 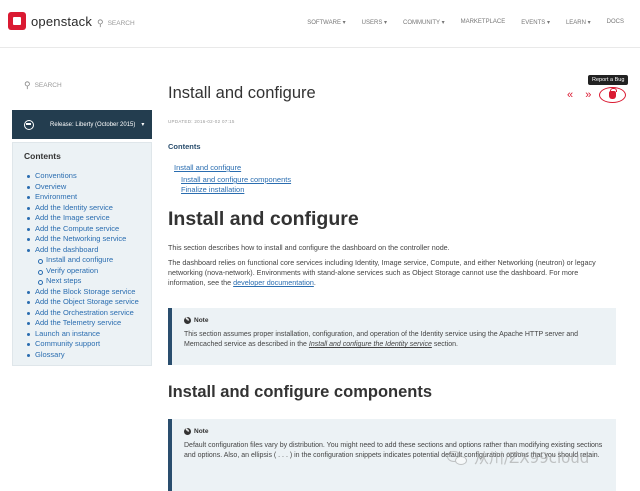 What do you see at coordinates (121, 23) in the screenshot?
I see `top-search-label: SEARCH` at bounding box center [121, 23].